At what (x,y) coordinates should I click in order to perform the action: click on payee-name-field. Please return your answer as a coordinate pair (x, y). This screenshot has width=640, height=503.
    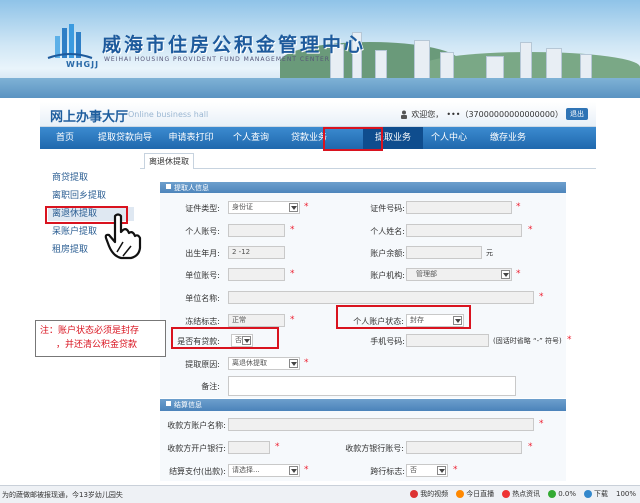
    Looking at the image, I should click on (381, 424).